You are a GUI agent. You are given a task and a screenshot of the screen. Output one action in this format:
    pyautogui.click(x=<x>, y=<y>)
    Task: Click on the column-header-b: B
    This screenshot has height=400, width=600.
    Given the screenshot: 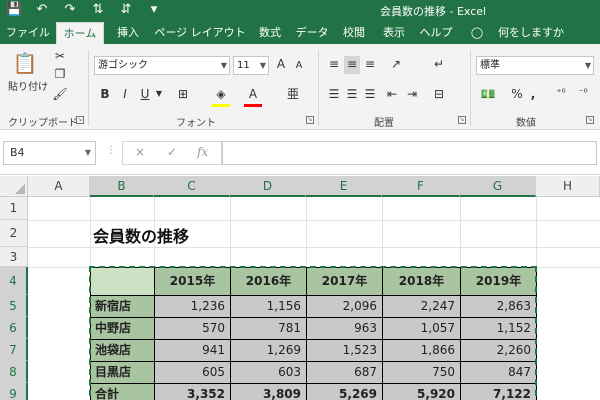 What is the action you would take?
    pyautogui.click(x=122, y=186)
    